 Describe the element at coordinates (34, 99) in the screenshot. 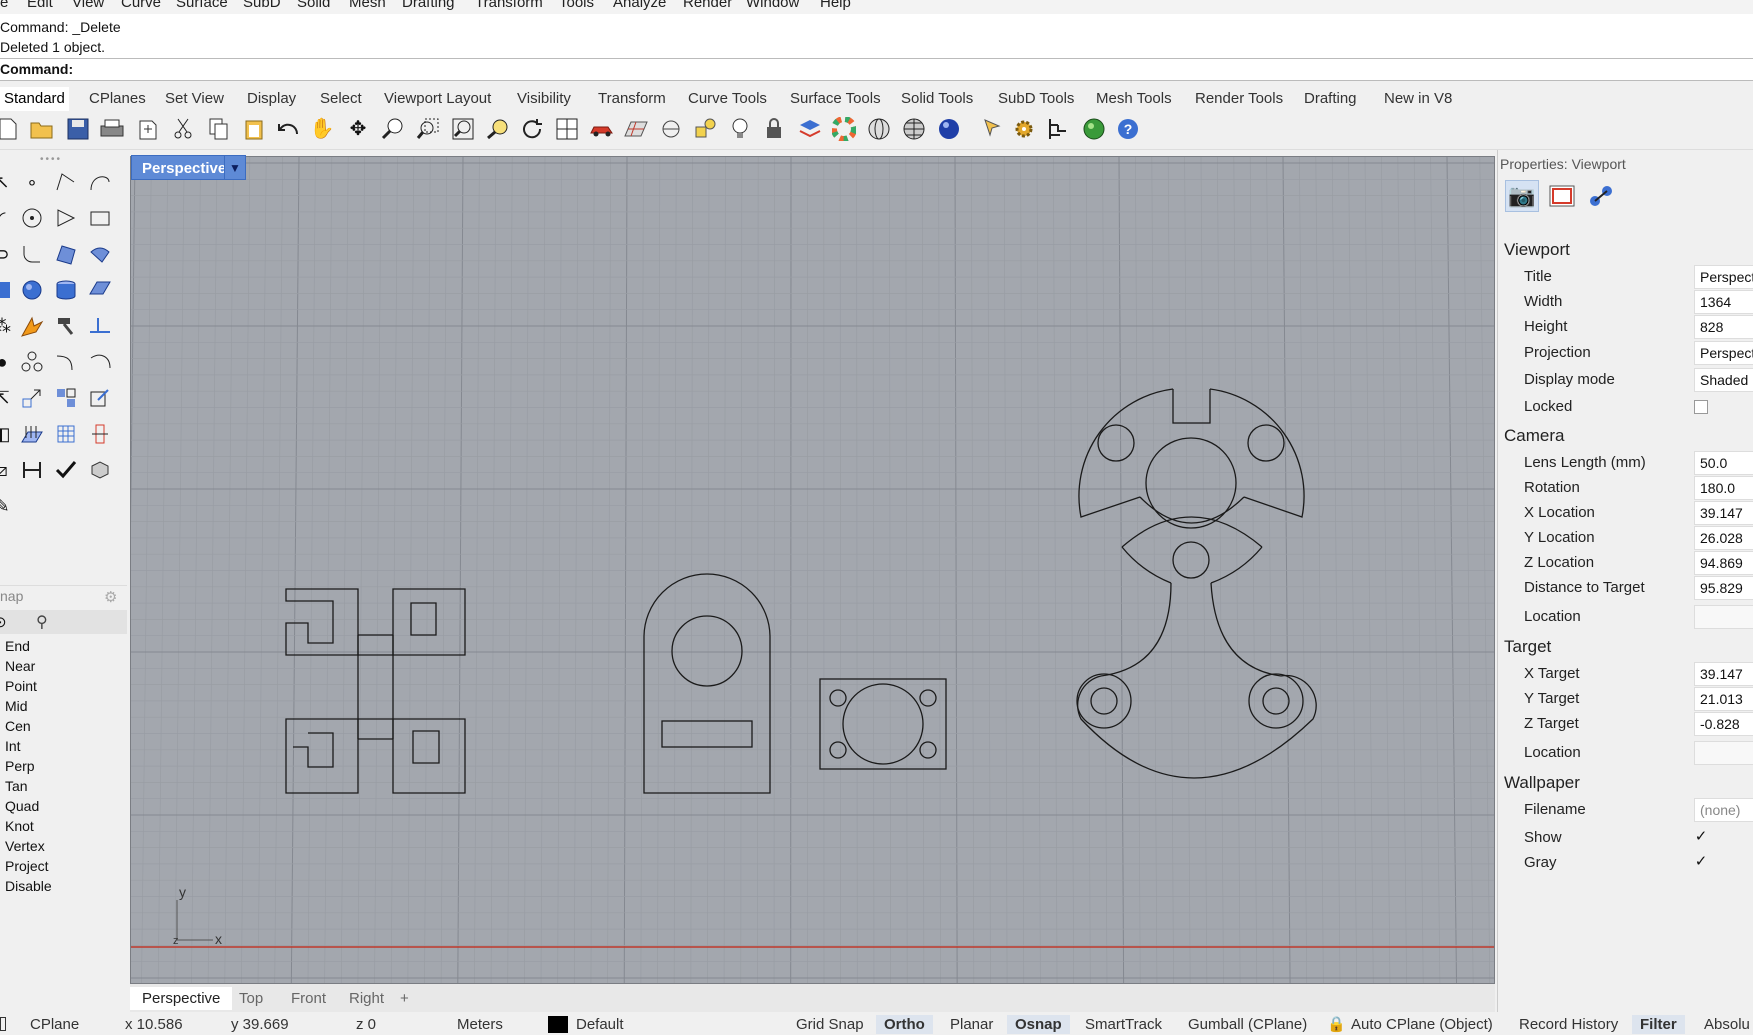

I see `tab-standard: Standard` at that location.